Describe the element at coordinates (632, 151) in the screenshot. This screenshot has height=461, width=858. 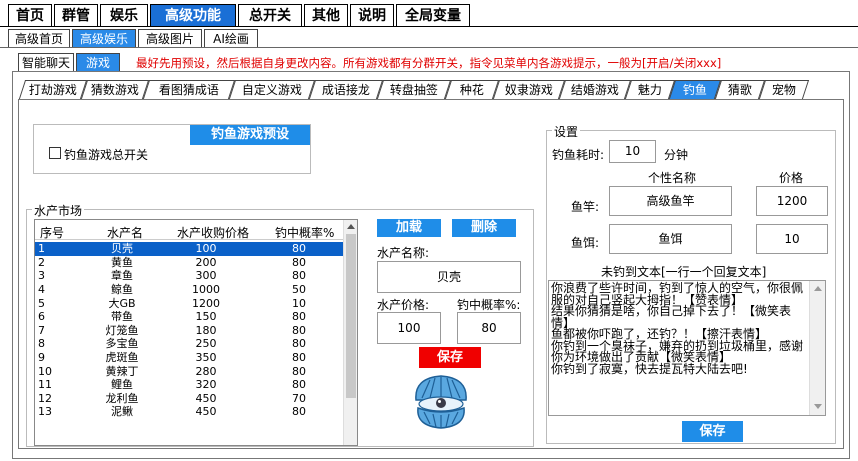
I see `fishing-time-input: 10` at that location.